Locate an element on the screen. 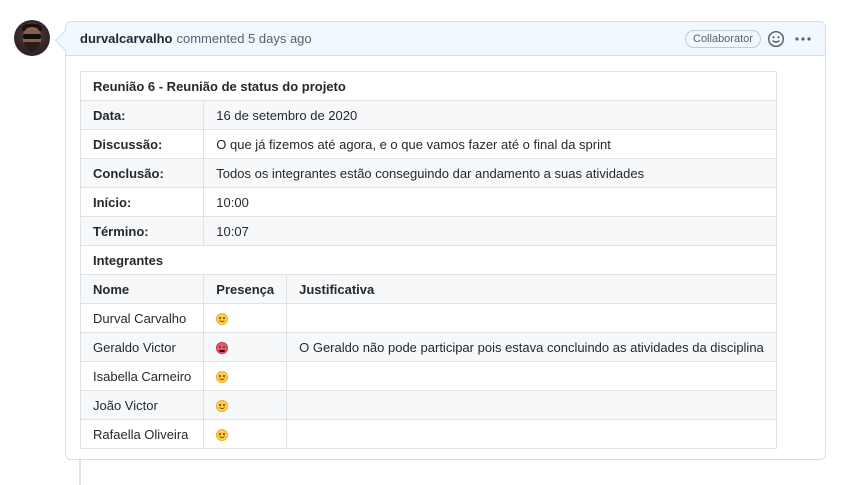 The image size is (842, 485). member-name: Isabella Carneiro is located at coordinates (142, 376).